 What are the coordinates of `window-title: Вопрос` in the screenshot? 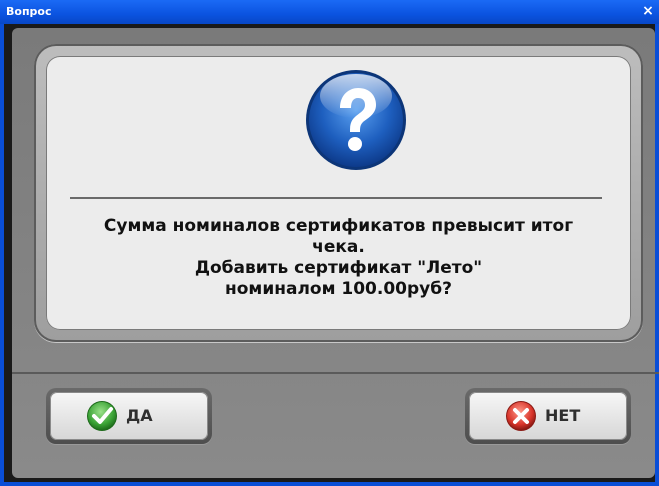 It's located at (29, 11).